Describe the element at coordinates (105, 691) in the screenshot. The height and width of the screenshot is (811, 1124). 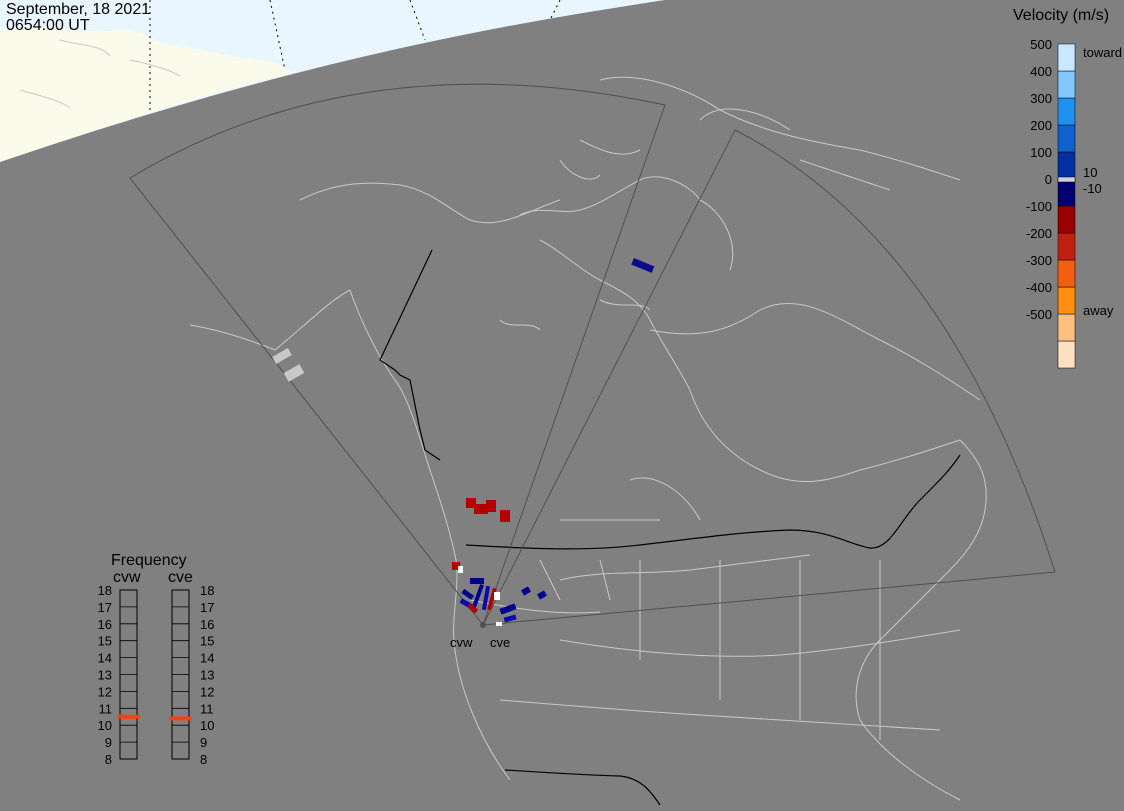
I see `frequency-tick-left: 12` at that location.